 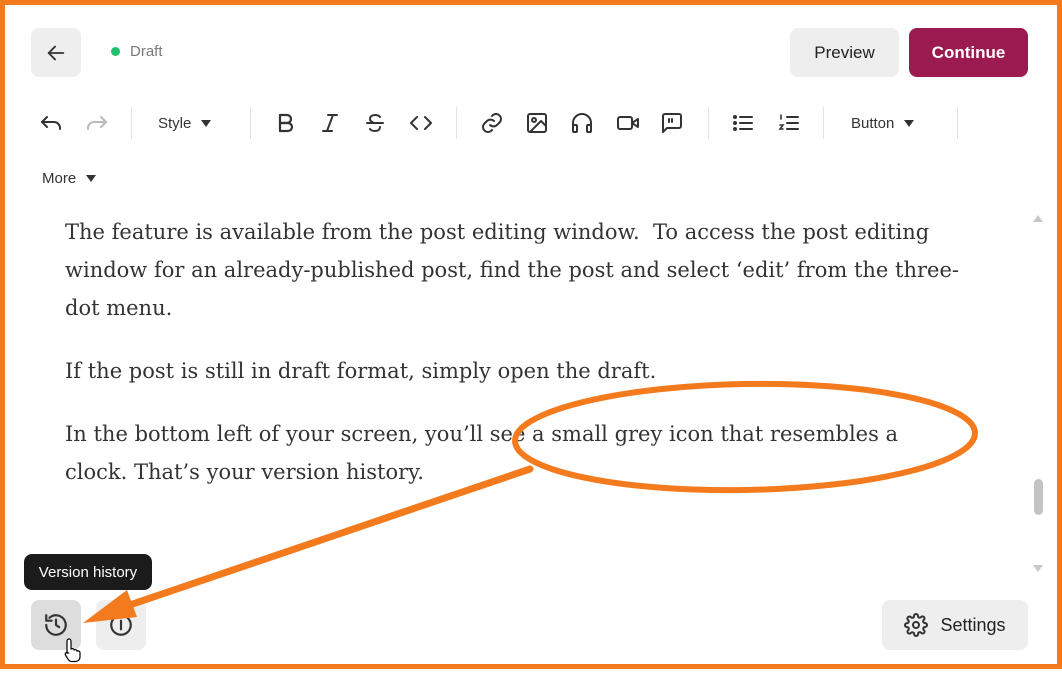 I want to click on undo-icon, so click(x=51, y=123).